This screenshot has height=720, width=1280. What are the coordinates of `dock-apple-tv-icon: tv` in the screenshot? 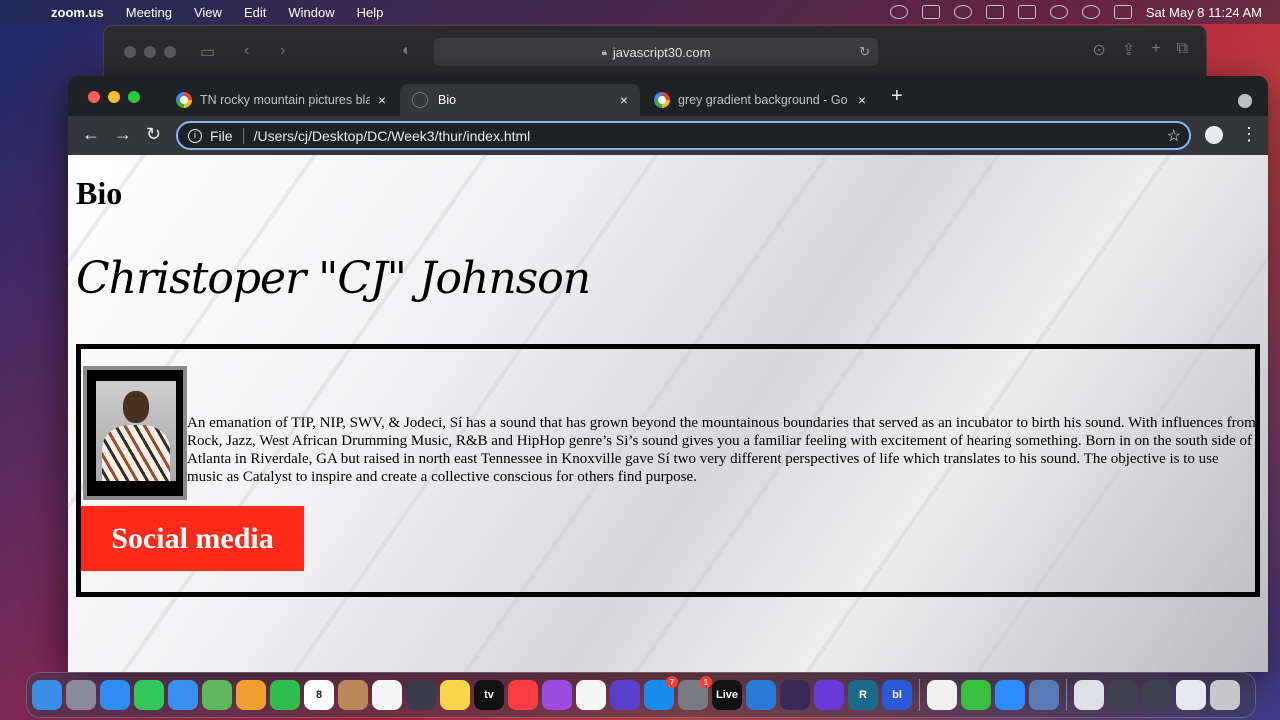 It's located at (489, 695).